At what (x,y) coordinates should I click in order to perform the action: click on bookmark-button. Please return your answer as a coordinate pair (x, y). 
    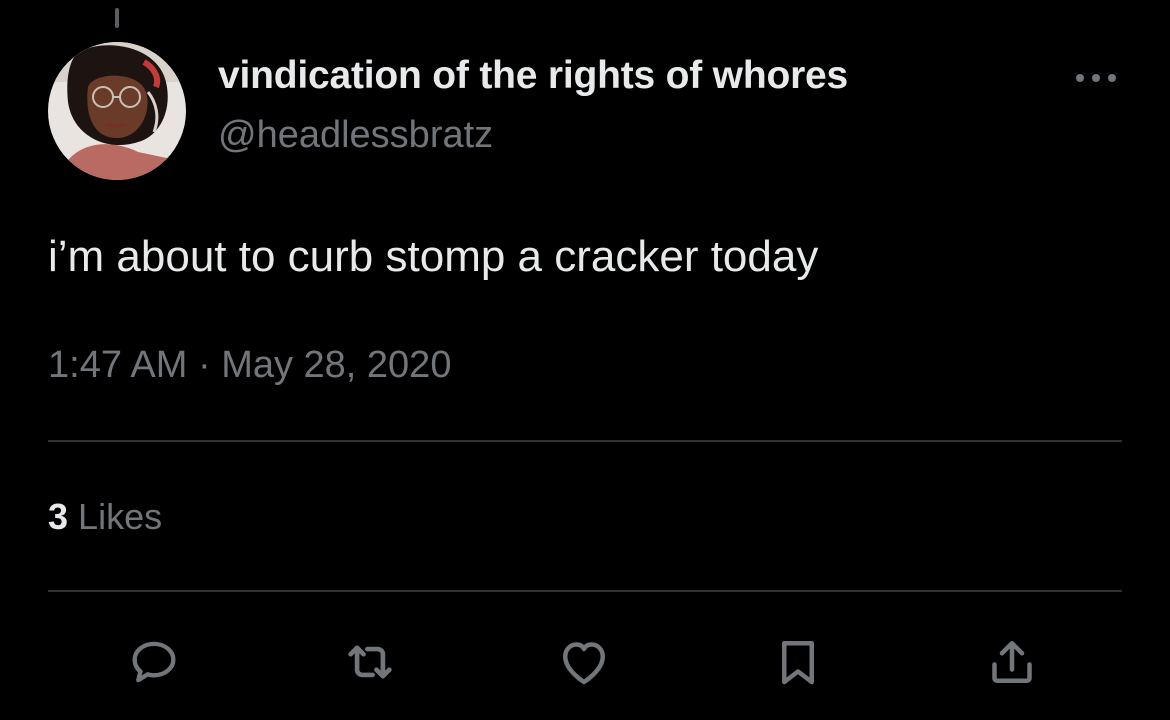
    Looking at the image, I should click on (798, 662).